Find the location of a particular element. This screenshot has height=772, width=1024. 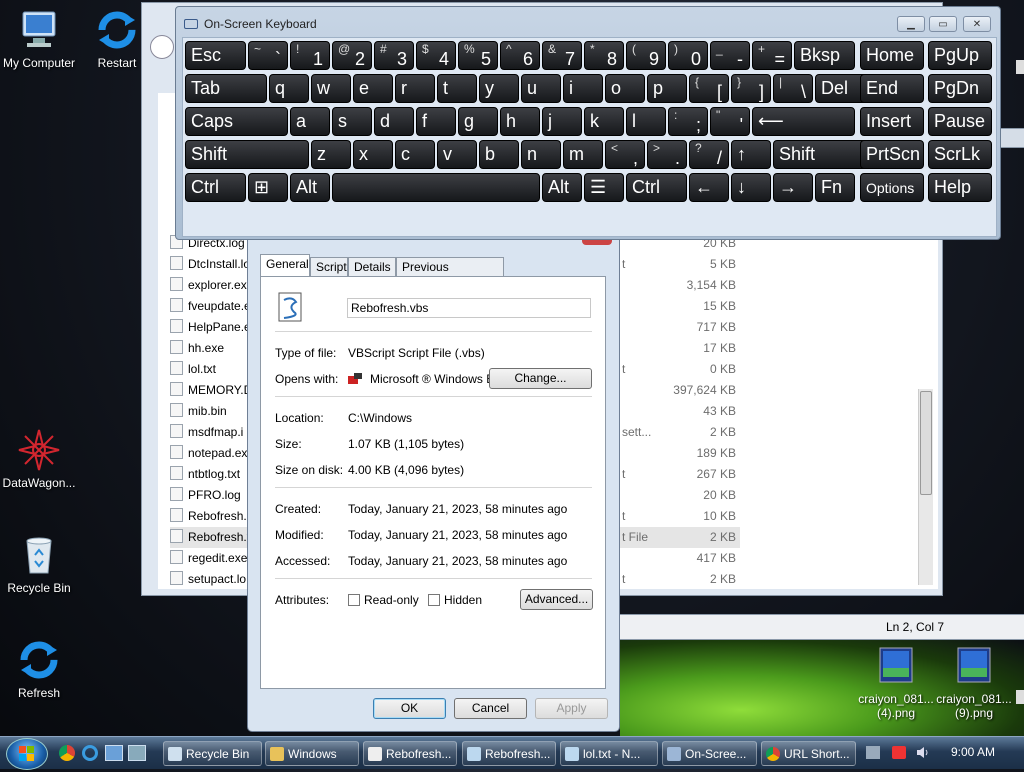

key-9: (9 is located at coordinates (646, 55).